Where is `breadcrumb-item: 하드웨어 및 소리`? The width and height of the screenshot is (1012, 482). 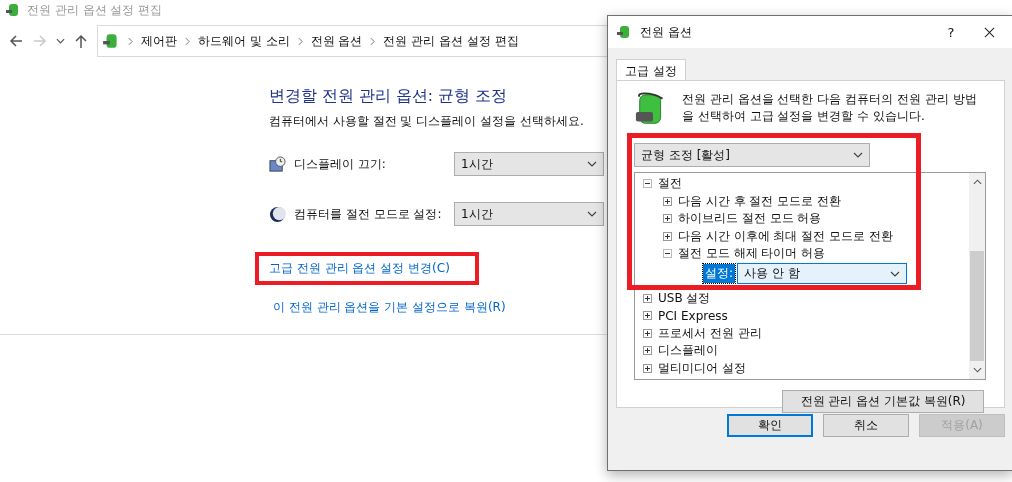 breadcrumb-item: 하드웨어 및 소리 is located at coordinates (244, 41).